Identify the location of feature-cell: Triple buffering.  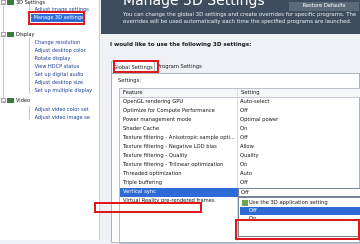
(143, 183).